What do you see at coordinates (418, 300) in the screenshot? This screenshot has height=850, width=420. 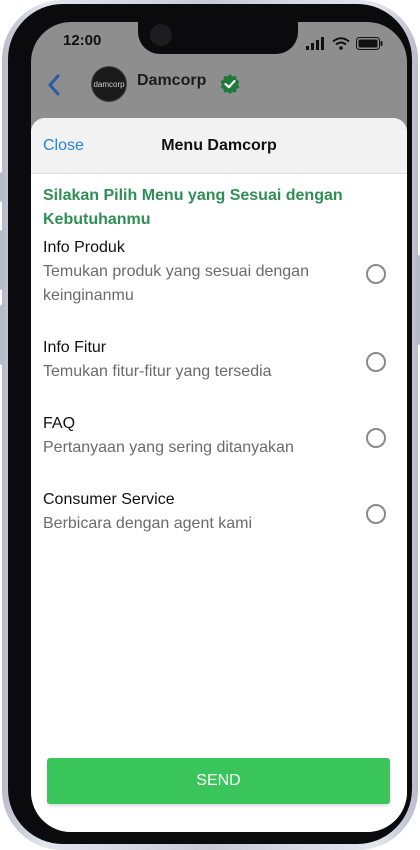 I see `power-button` at bounding box center [418, 300].